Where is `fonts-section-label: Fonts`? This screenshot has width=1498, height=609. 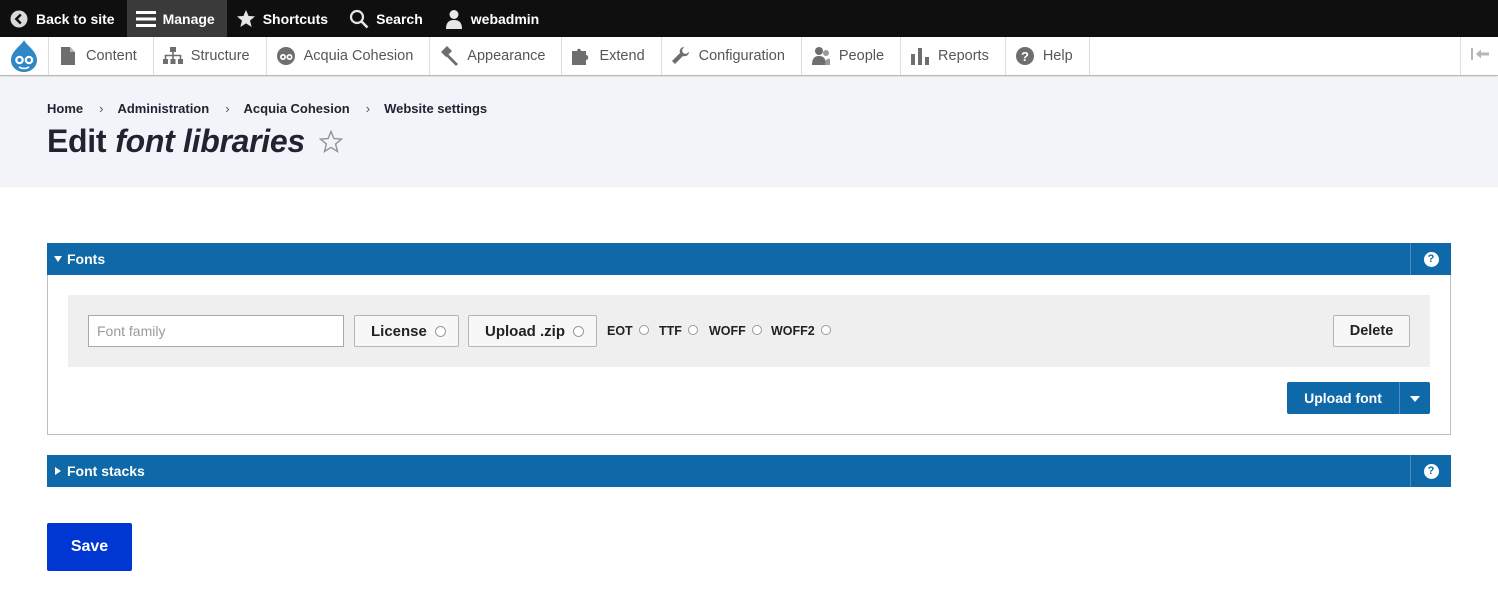 fonts-section-label: Fonts is located at coordinates (86, 259).